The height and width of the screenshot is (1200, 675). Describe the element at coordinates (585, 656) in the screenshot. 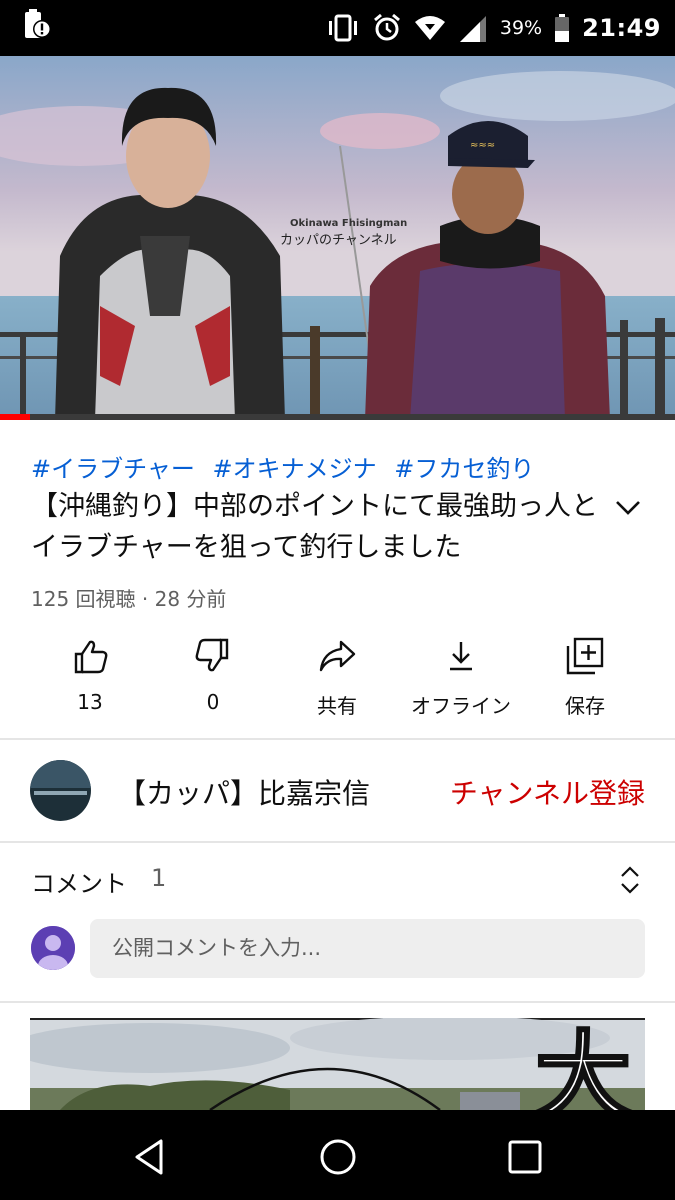

I see `playlist-add-icon` at that location.